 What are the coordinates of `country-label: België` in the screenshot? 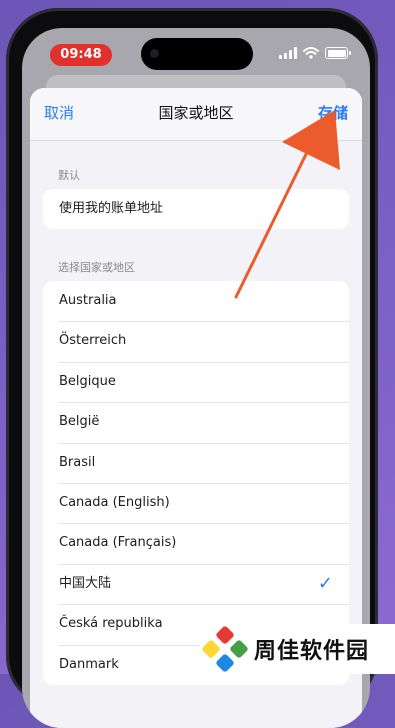 It's located at (79, 422).